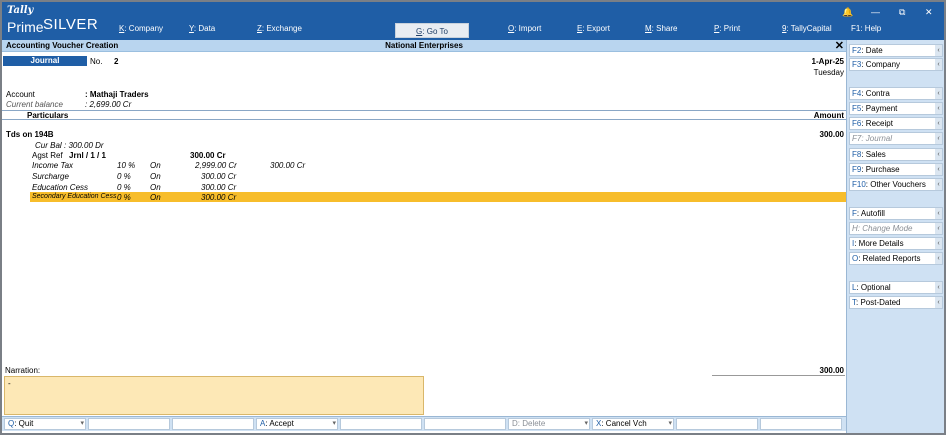 Image resolution: width=946 pixels, height=435 pixels. Describe the element at coordinates (828, 115) in the screenshot. I see `amount-header: Amount` at that location.